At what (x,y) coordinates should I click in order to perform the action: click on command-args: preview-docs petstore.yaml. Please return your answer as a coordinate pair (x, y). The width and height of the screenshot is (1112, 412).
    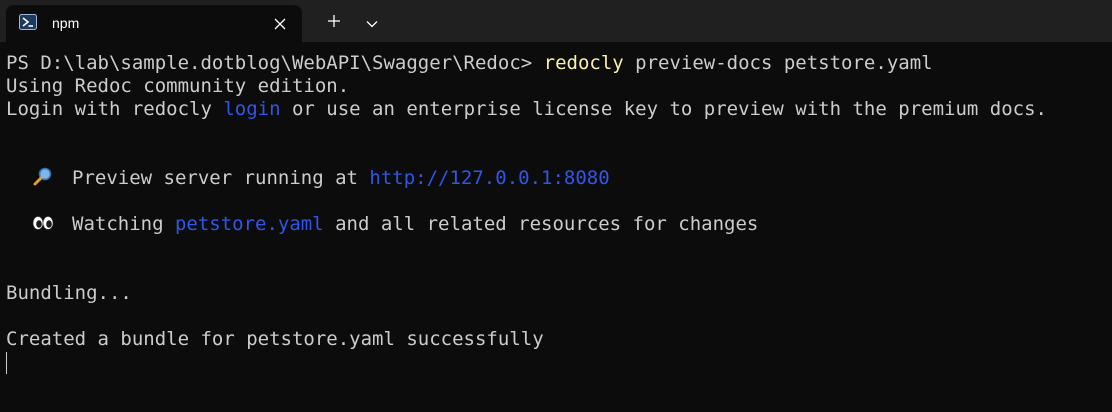
    Looking at the image, I should click on (778, 63).